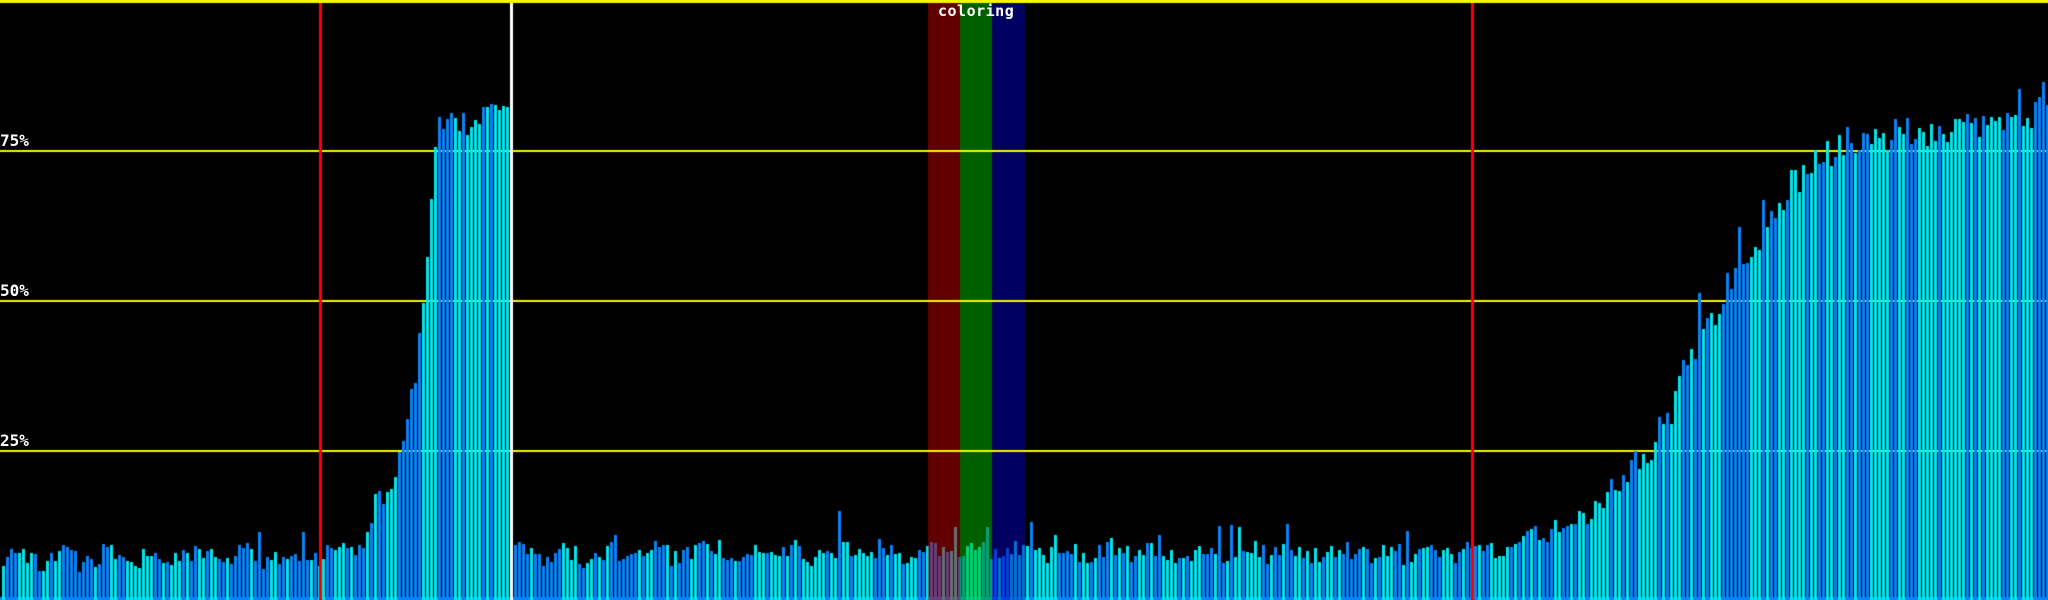  What do you see at coordinates (14, 440) in the screenshot?
I see `y-axis-label-25: 25%` at bounding box center [14, 440].